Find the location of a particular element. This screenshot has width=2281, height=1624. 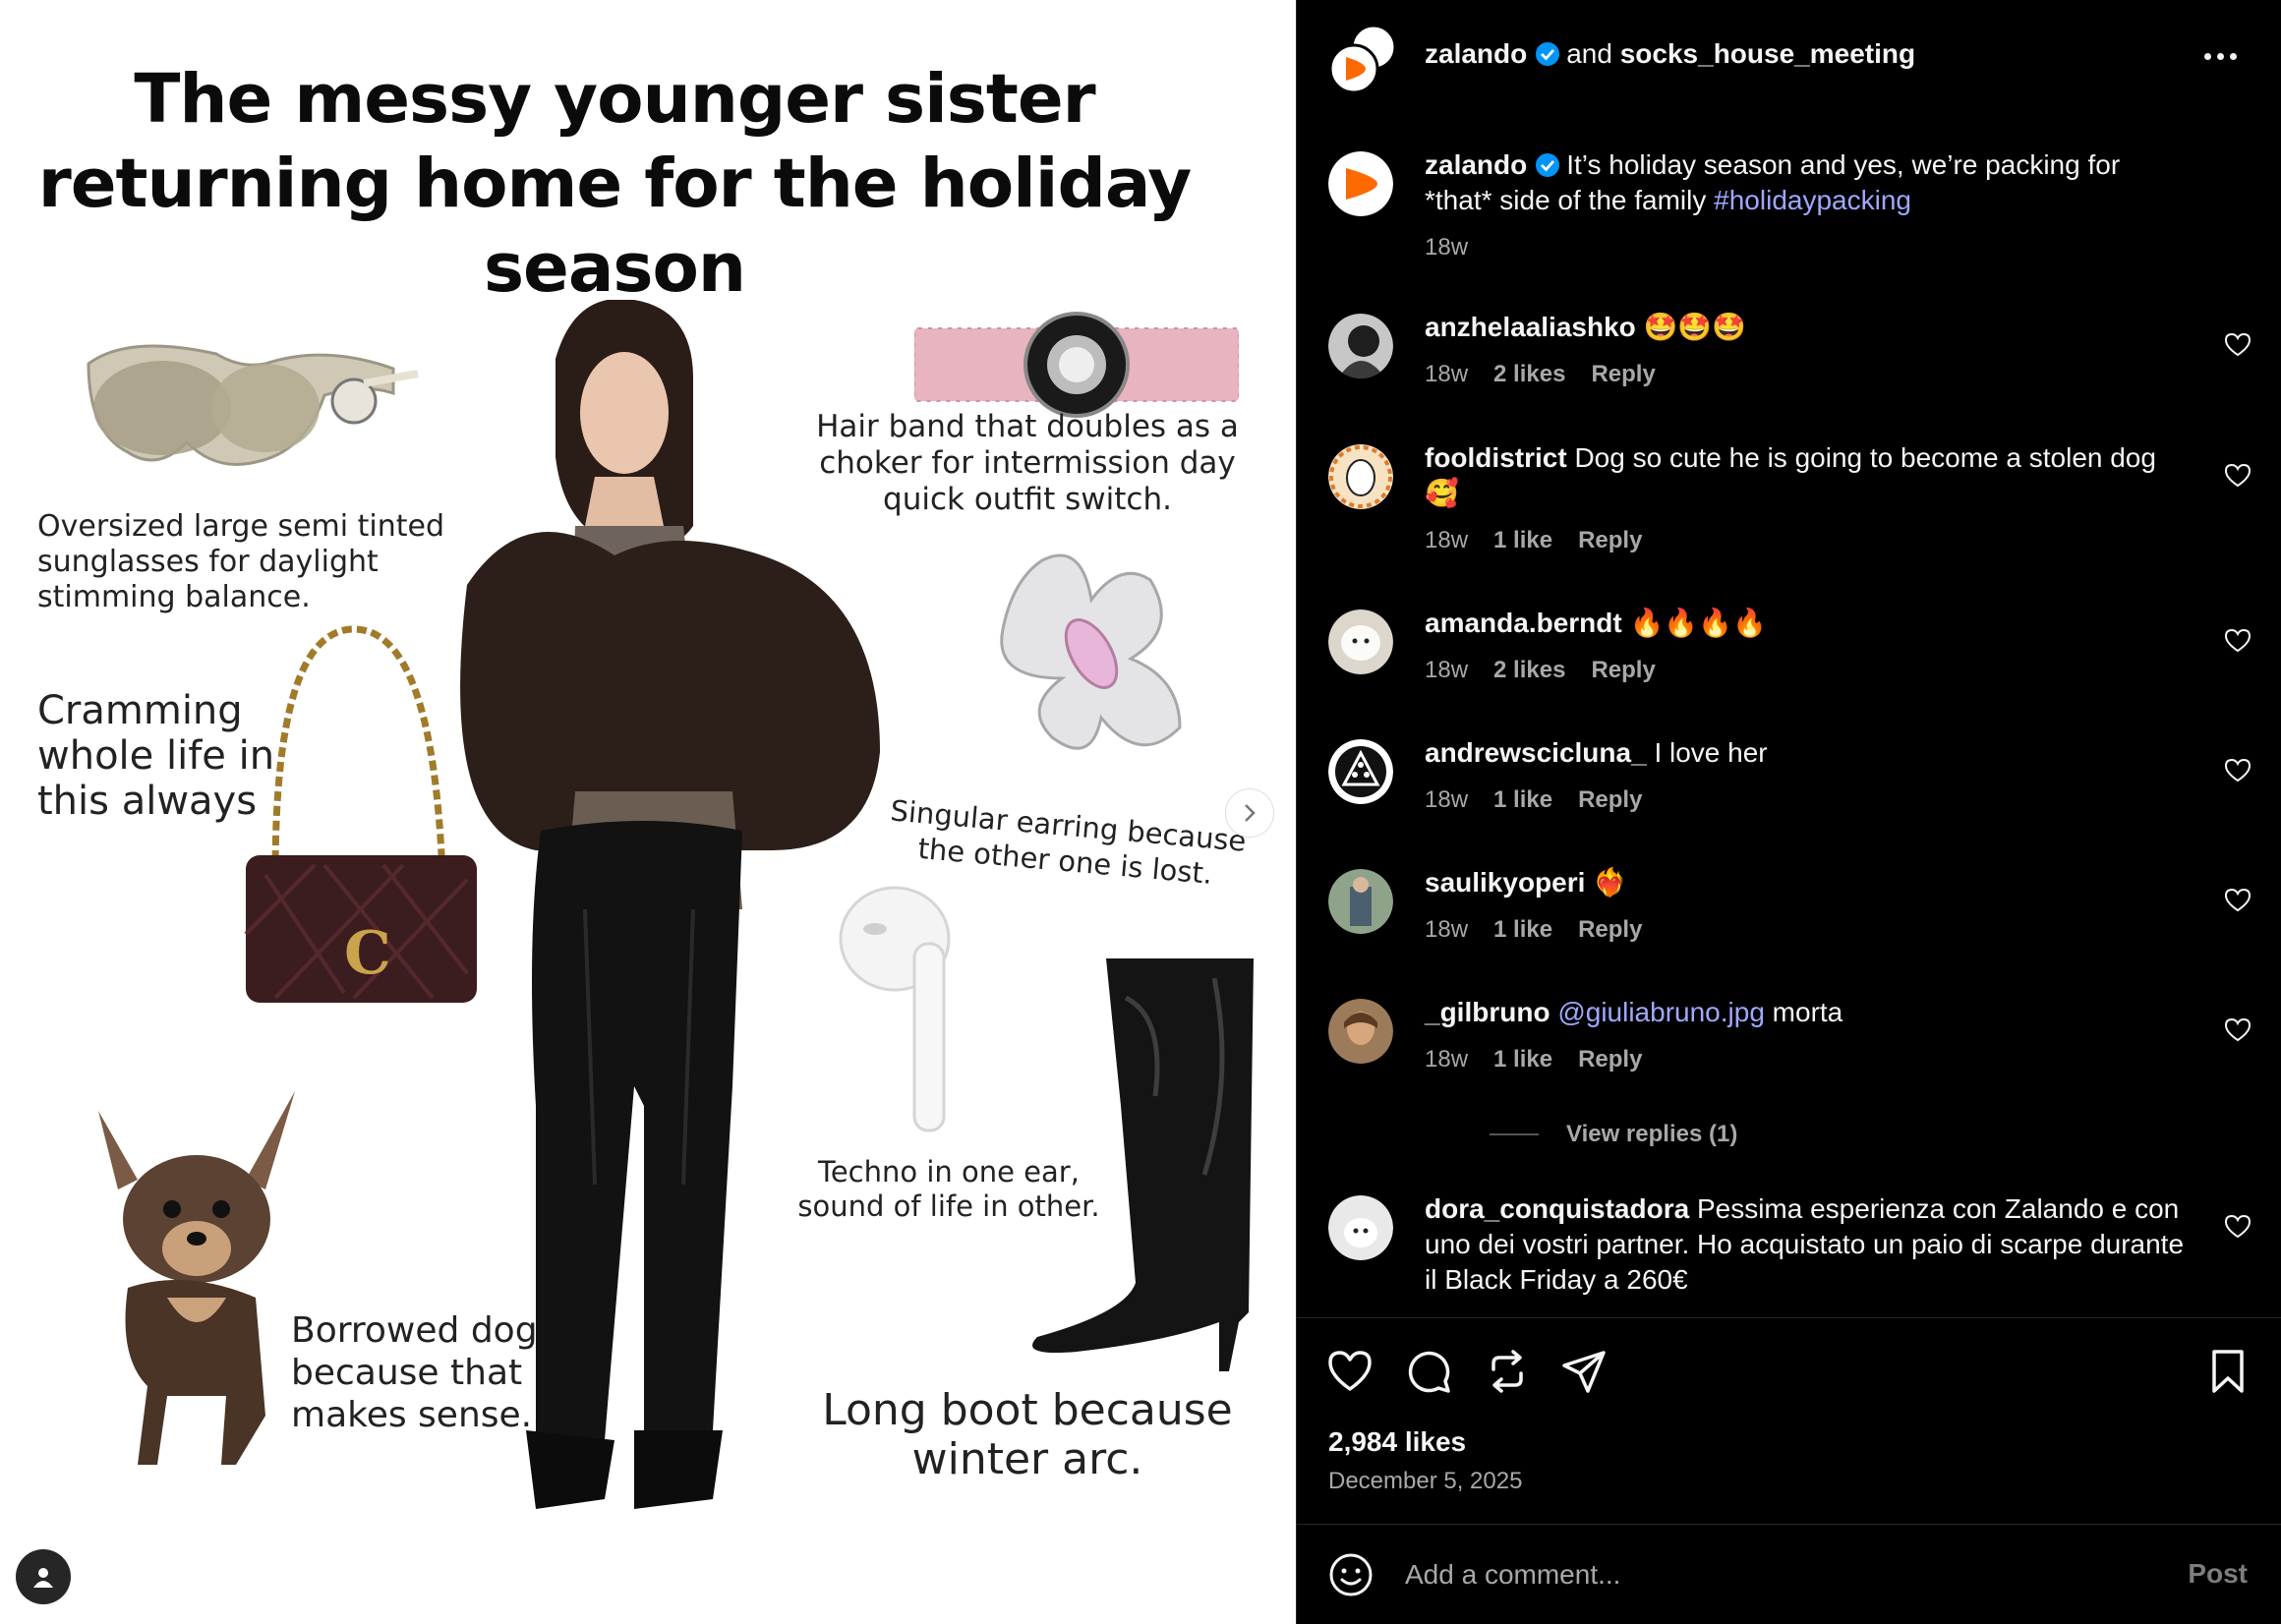

replies-divider is located at coordinates (1514, 1134).